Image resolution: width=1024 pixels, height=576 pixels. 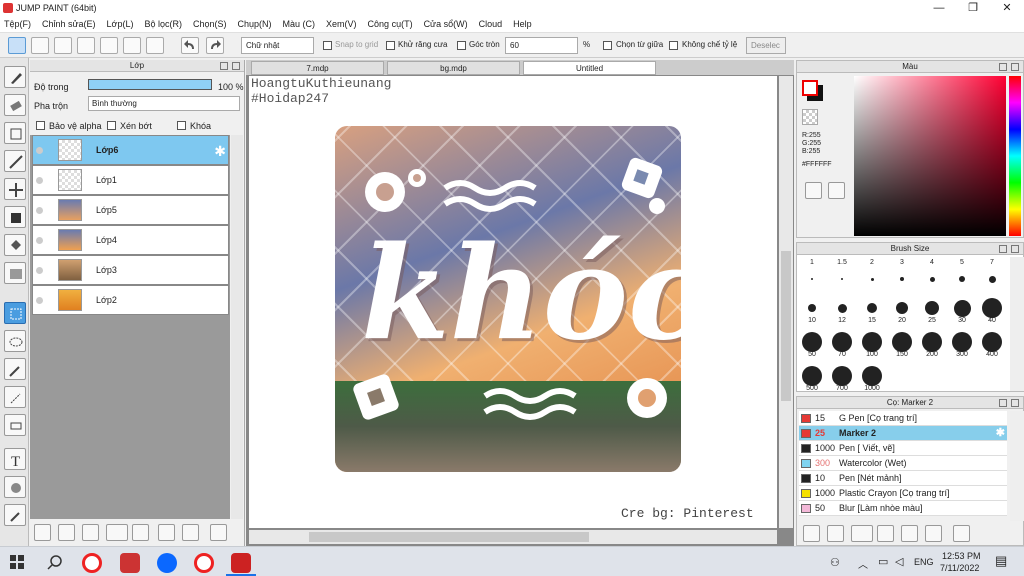 What do you see at coordinates (939, 8) in the screenshot?
I see `minimize-button: —` at bounding box center [939, 8].